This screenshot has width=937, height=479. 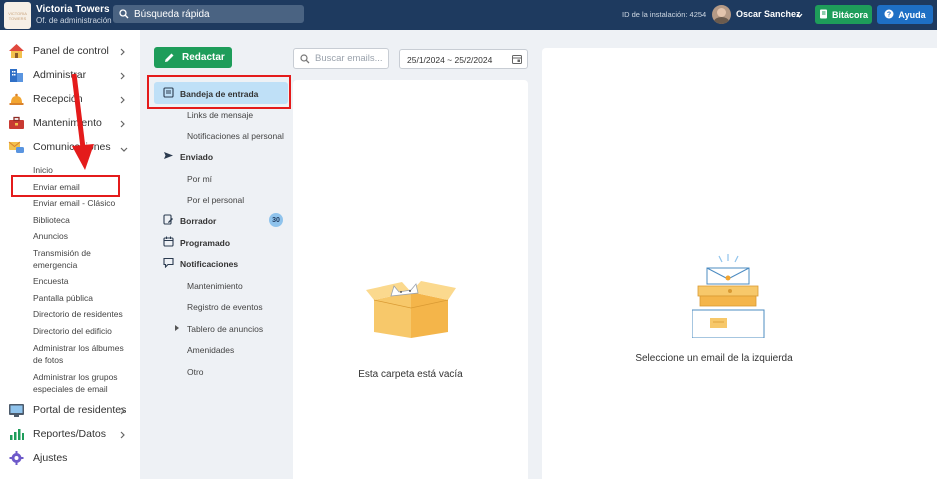 What do you see at coordinates (195, 372) in the screenshot?
I see `folder-label: Otro` at bounding box center [195, 372].